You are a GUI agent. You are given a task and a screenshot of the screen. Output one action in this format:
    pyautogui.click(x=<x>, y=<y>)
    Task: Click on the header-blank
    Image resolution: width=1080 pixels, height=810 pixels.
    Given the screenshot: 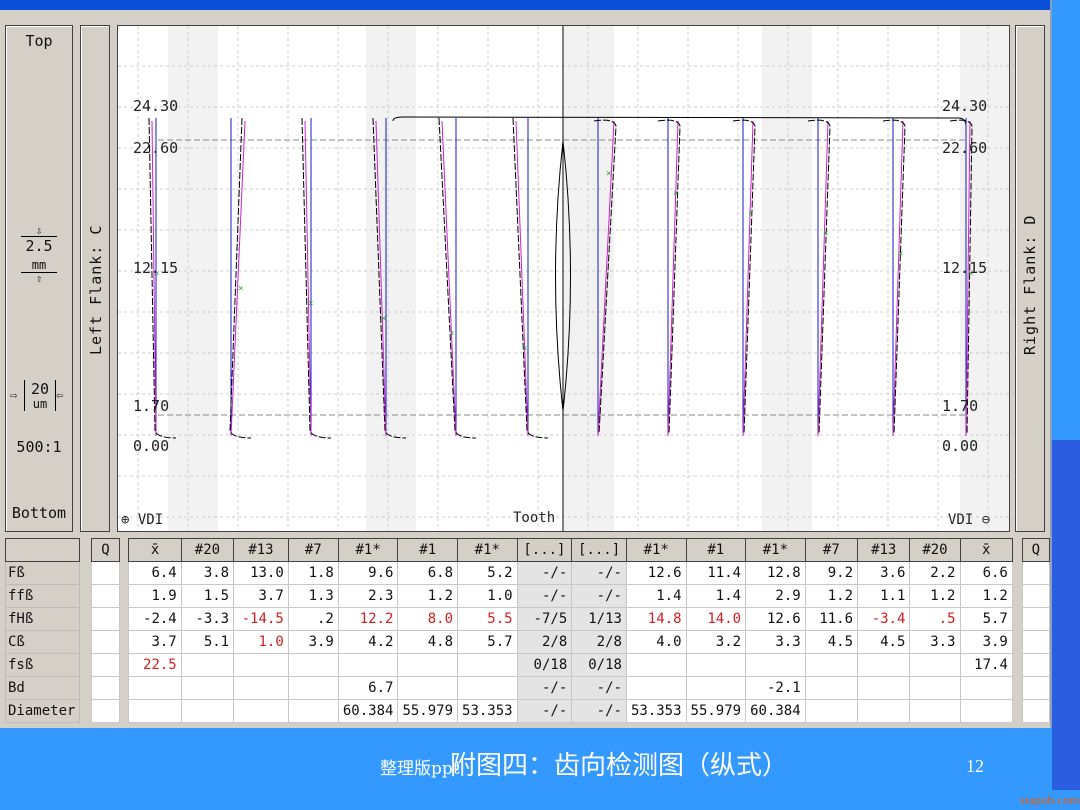 What is the action you would take?
    pyautogui.click(x=42, y=550)
    